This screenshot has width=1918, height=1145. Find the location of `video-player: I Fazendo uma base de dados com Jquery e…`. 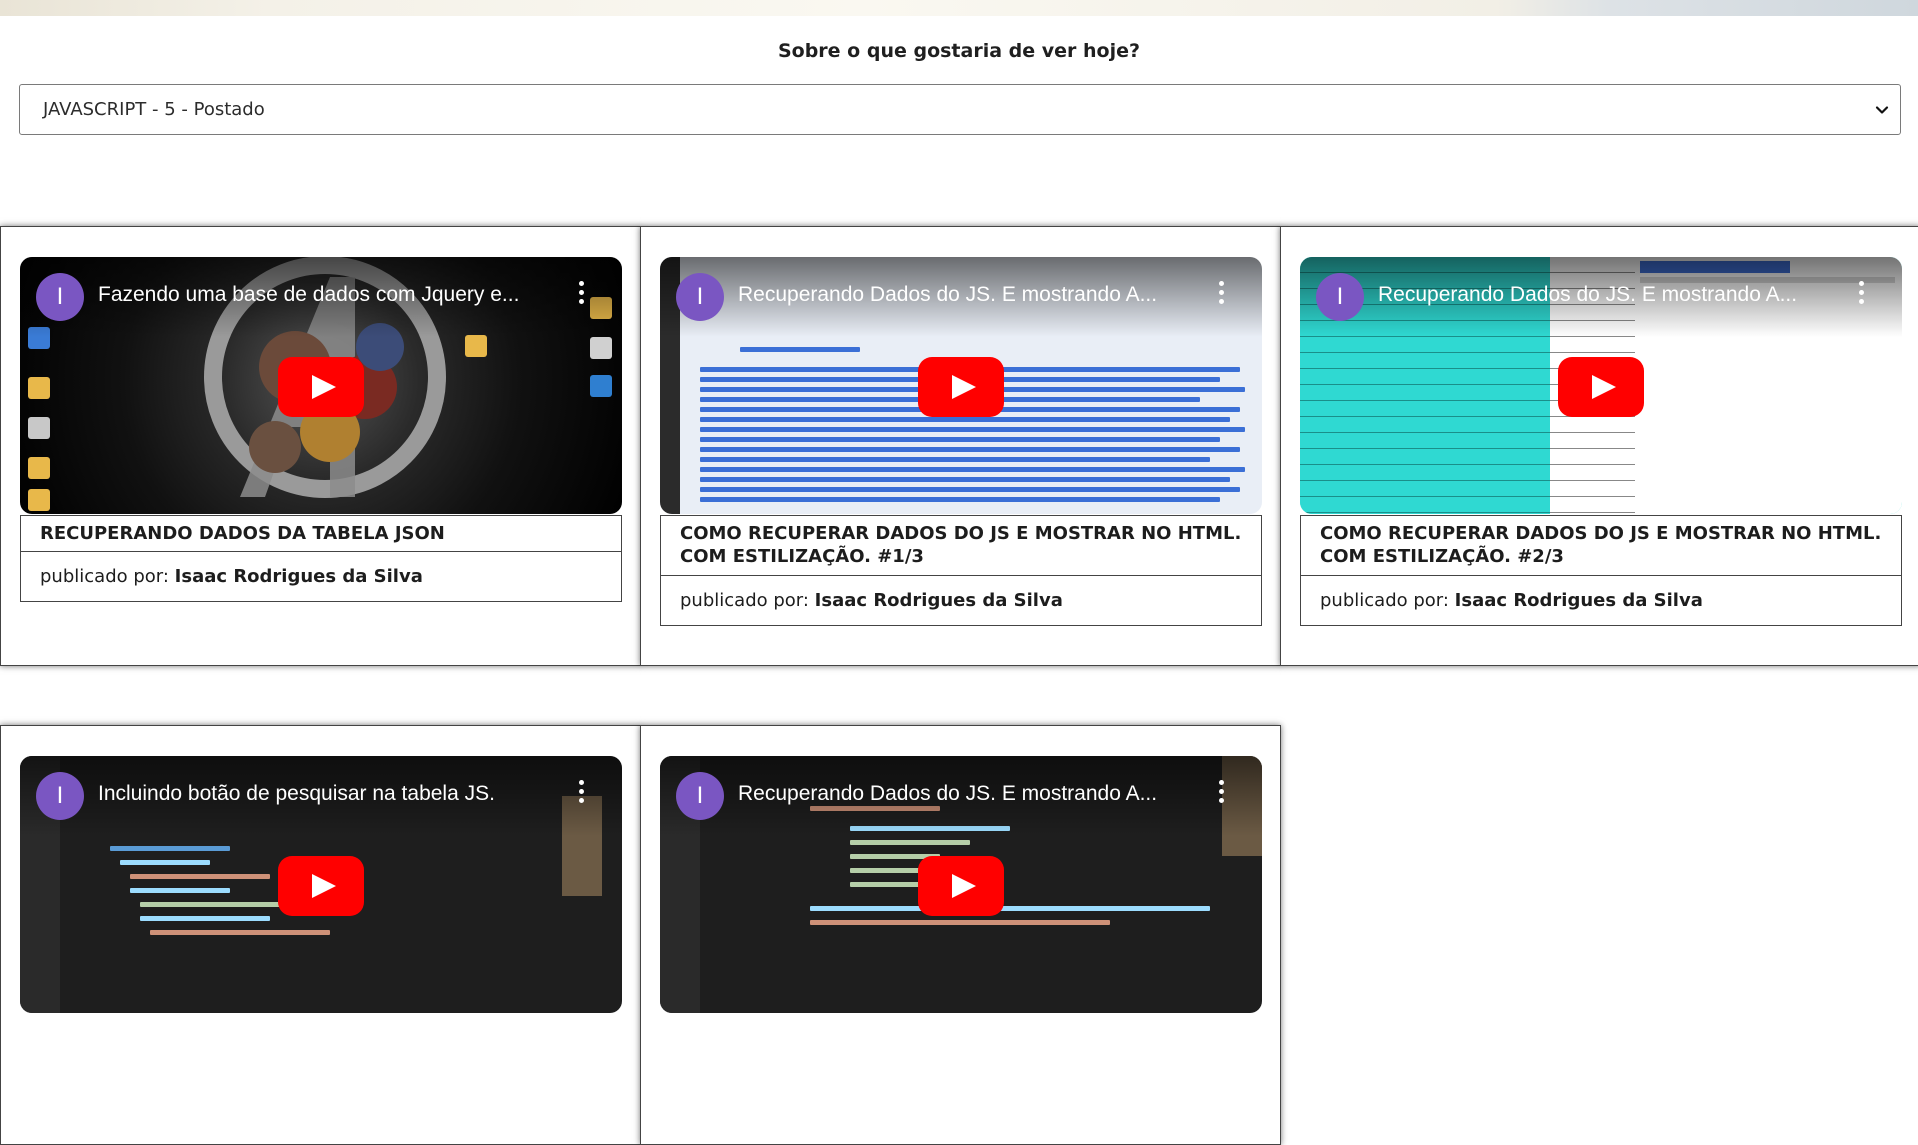

video-player: I Fazendo uma base de dados com Jquery e… is located at coordinates (321, 385).